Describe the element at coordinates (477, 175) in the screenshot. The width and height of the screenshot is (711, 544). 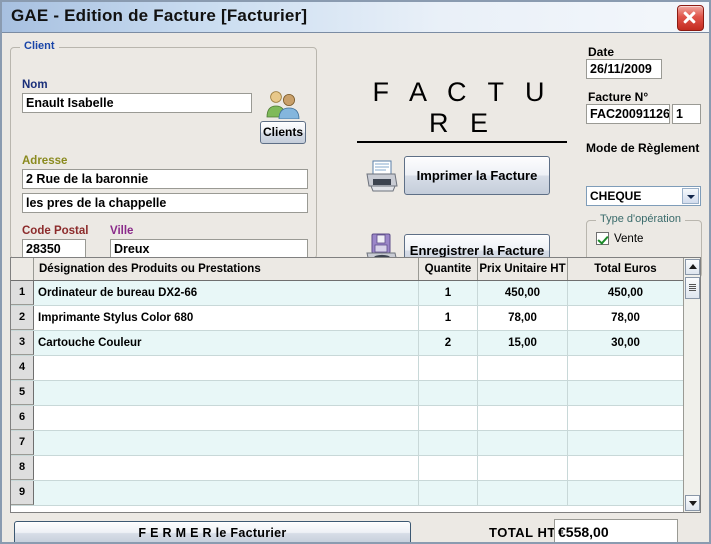
I see `print-invoice-button: Imprimer la Facture` at that location.